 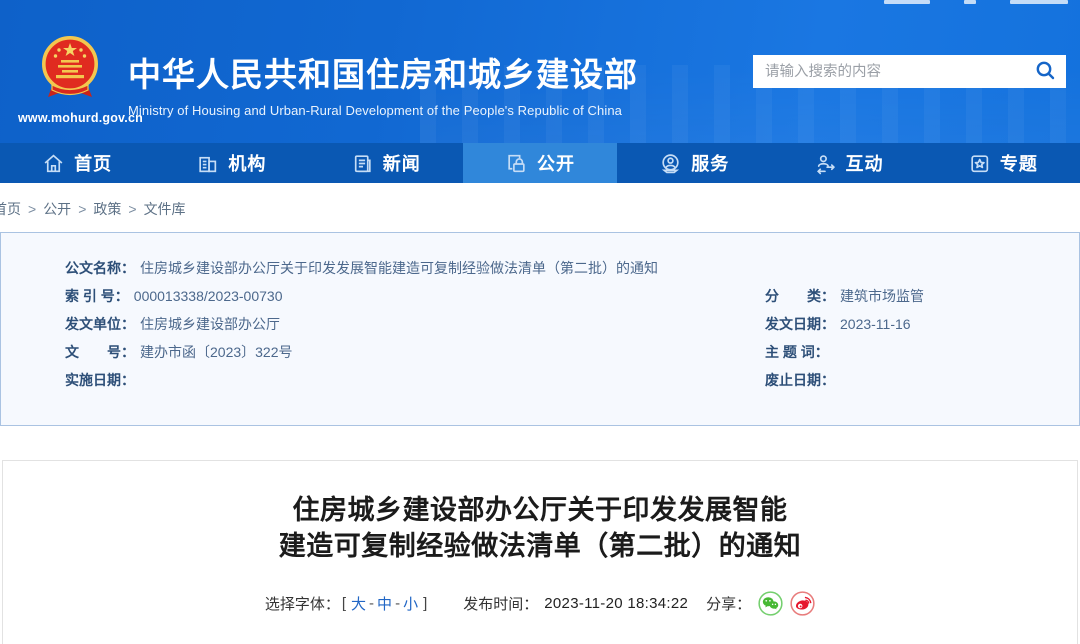 What do you see at coordinates (976, 2) in the screenshot?
I see `top-links-clipped` at bounding box center [976, 2].